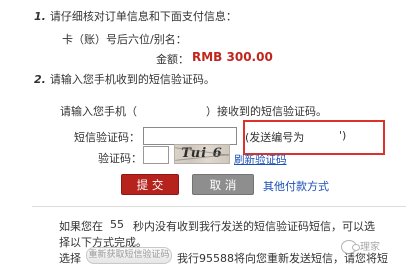  I want to click on notice-countdown: 55, so click(117, 224).